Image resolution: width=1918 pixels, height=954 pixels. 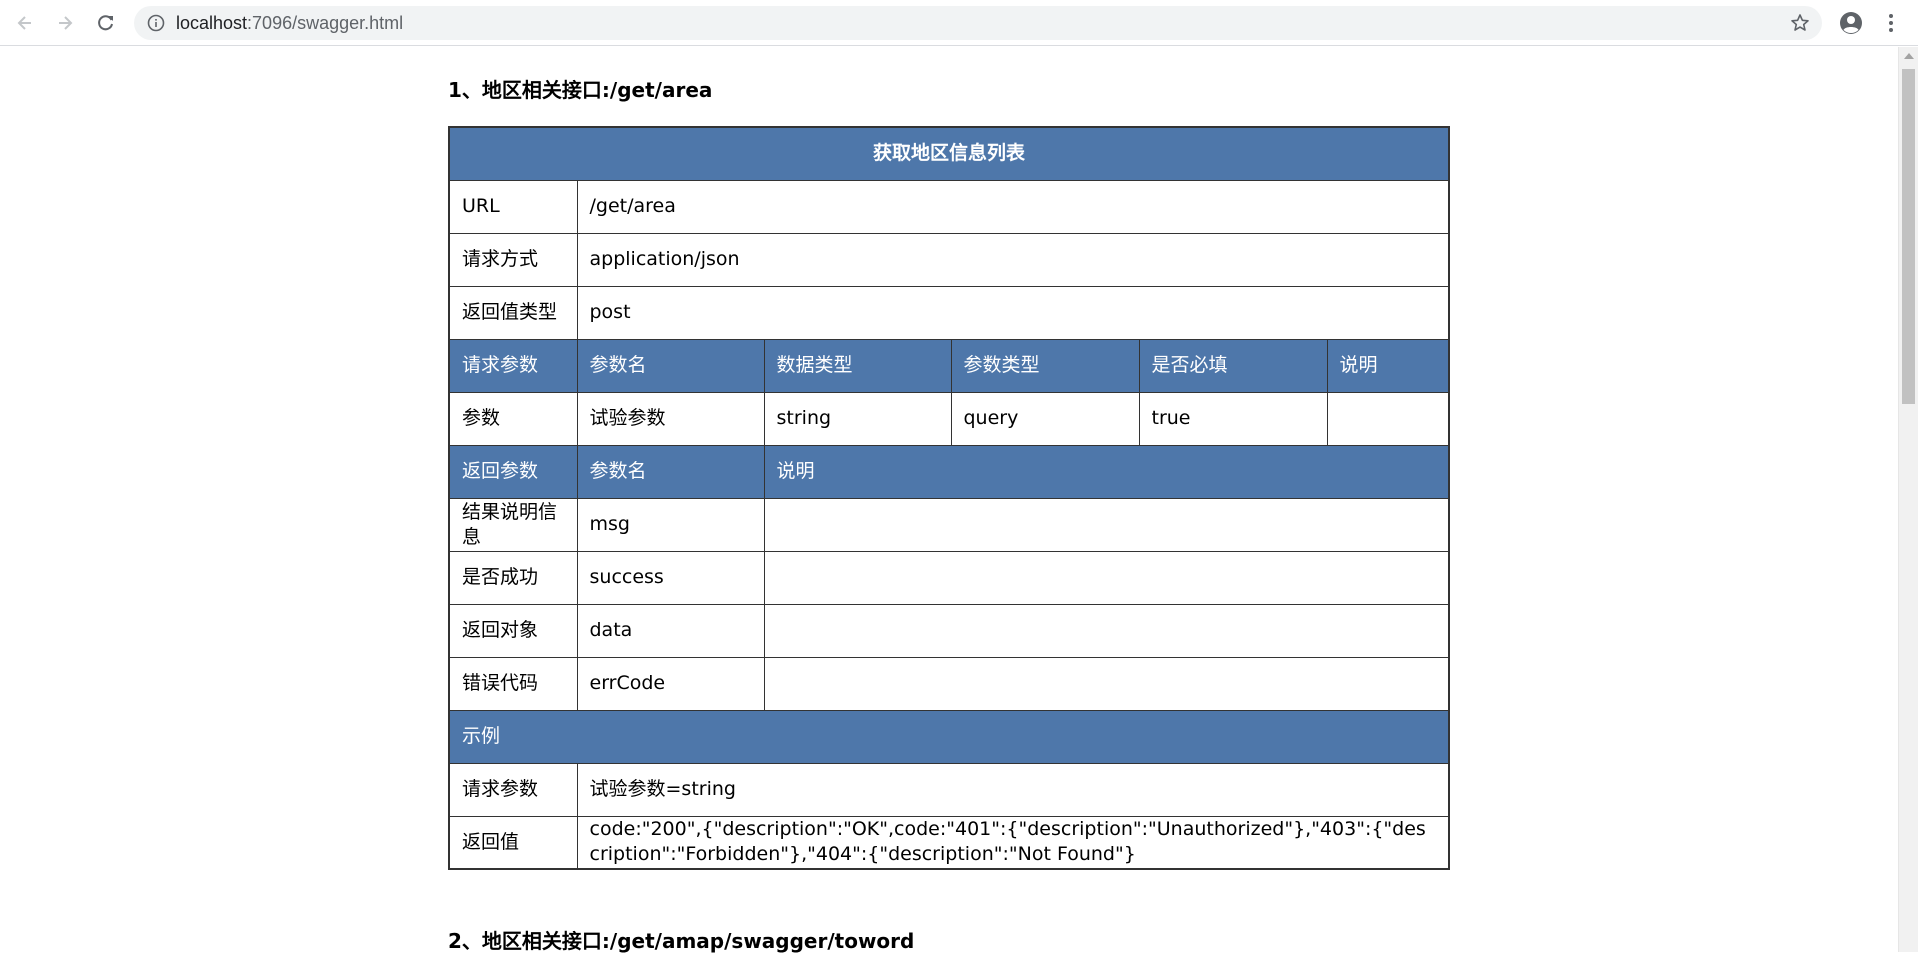 I want to click on table-cell: 错误代码, so click(x=513, y=683).